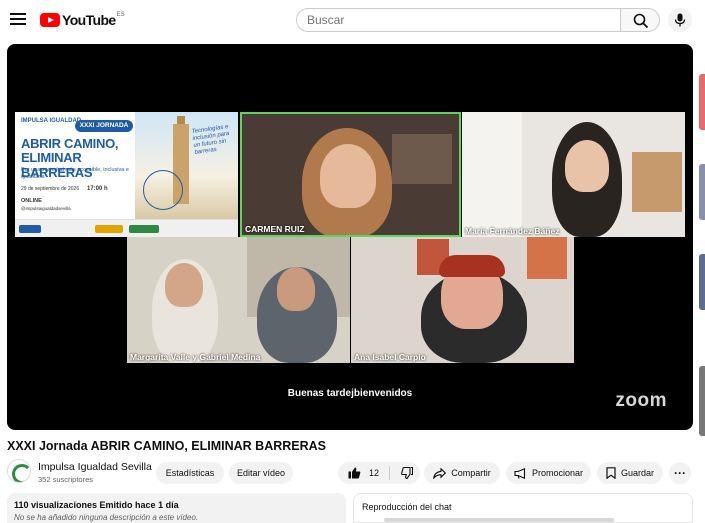 Image resolution: width=705 pixels, height=523 pixels. Describe the element at coordinates (374, 473) in the screenshot. I see `like-count: 12` at that location.